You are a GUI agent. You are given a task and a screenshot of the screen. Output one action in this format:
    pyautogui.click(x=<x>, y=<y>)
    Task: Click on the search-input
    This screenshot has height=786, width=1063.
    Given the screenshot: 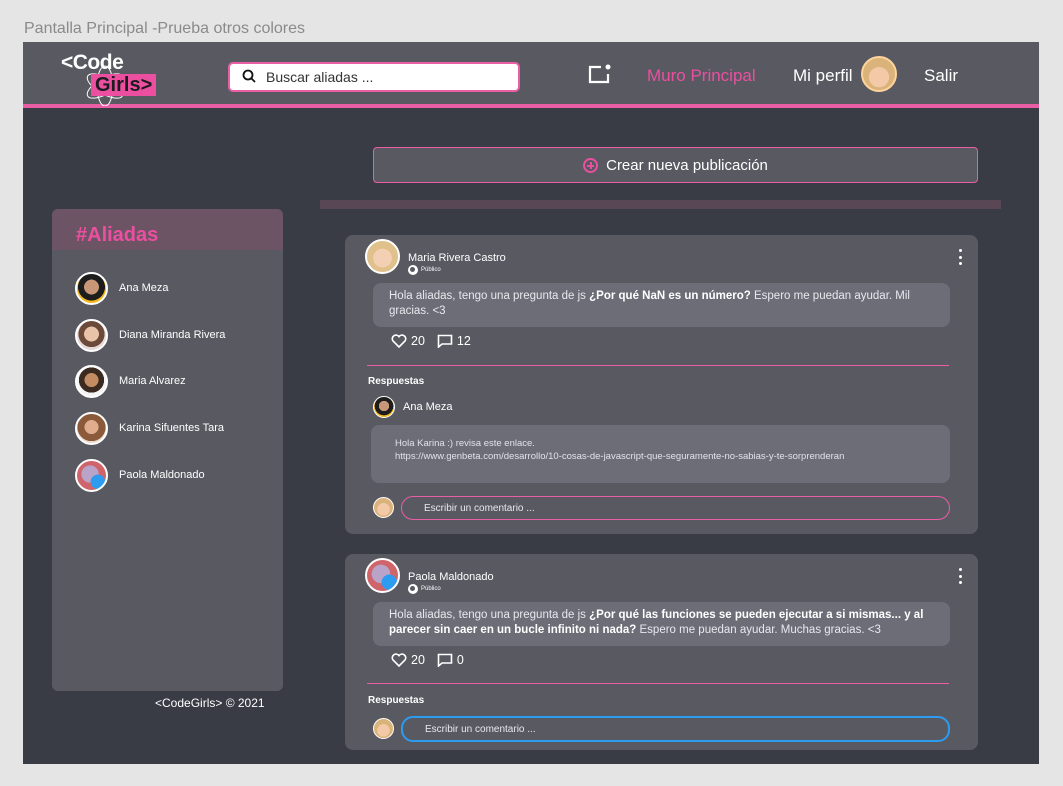 What is the action you would take?
    pyautogui.click(x=386, y=77)
    